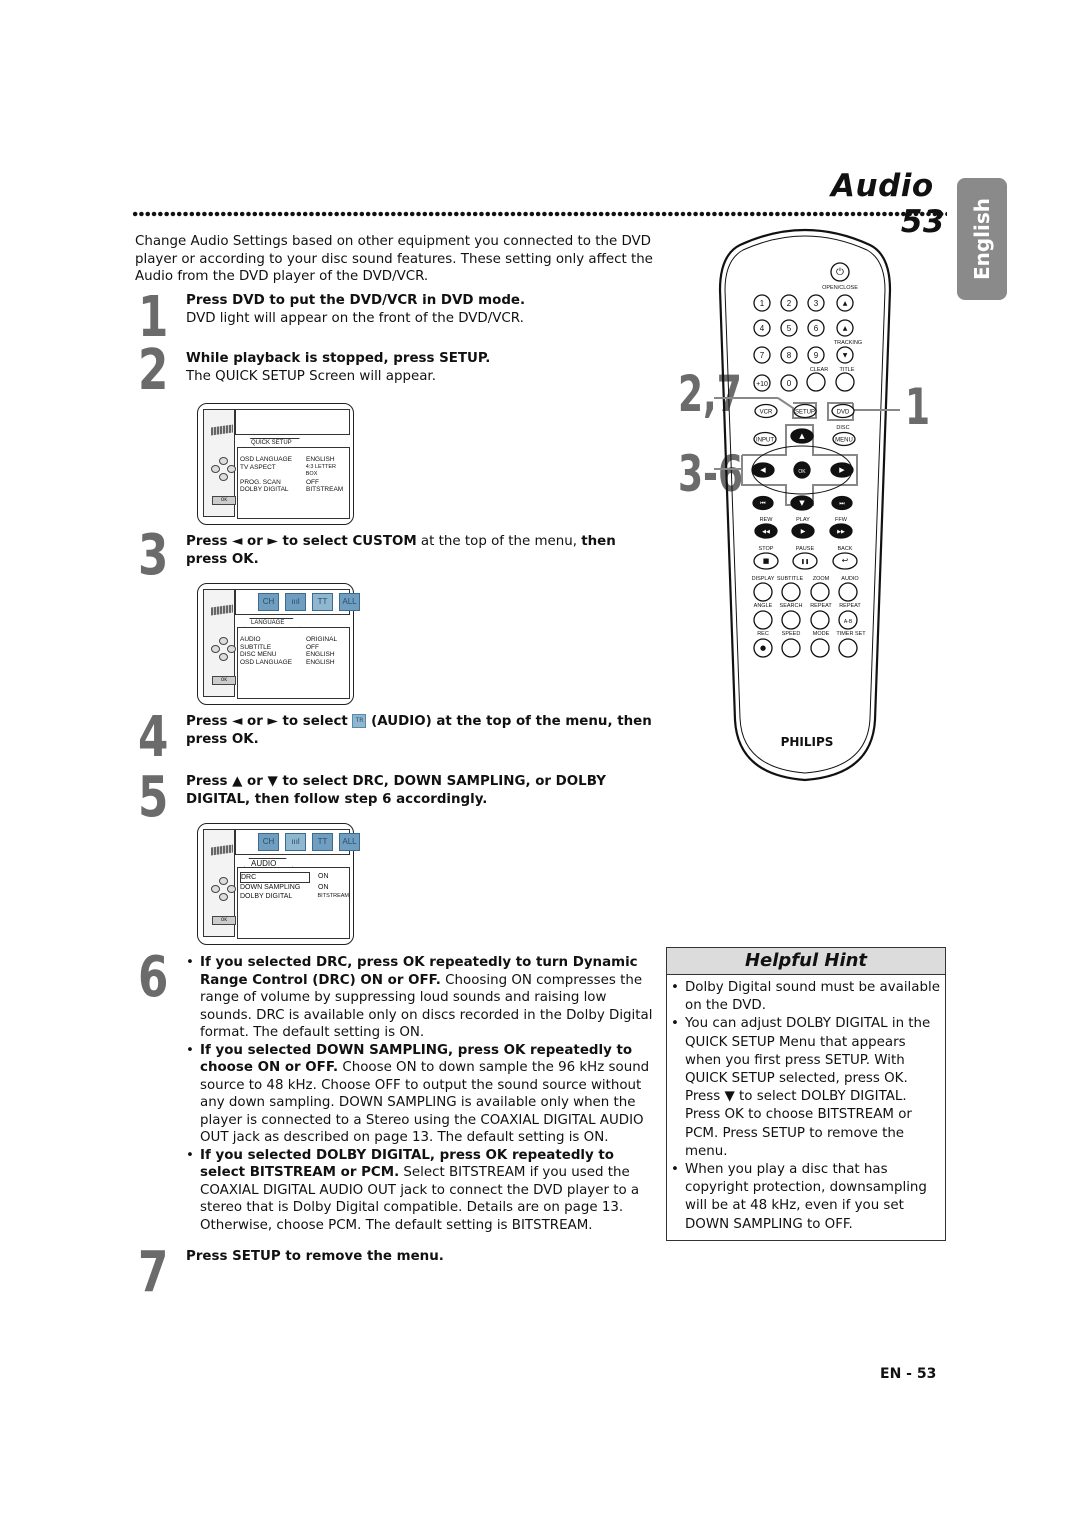 The width and height of the screenshot is (1080, 1527). I want to click on step-number-7: 7, so click(153, 1272).